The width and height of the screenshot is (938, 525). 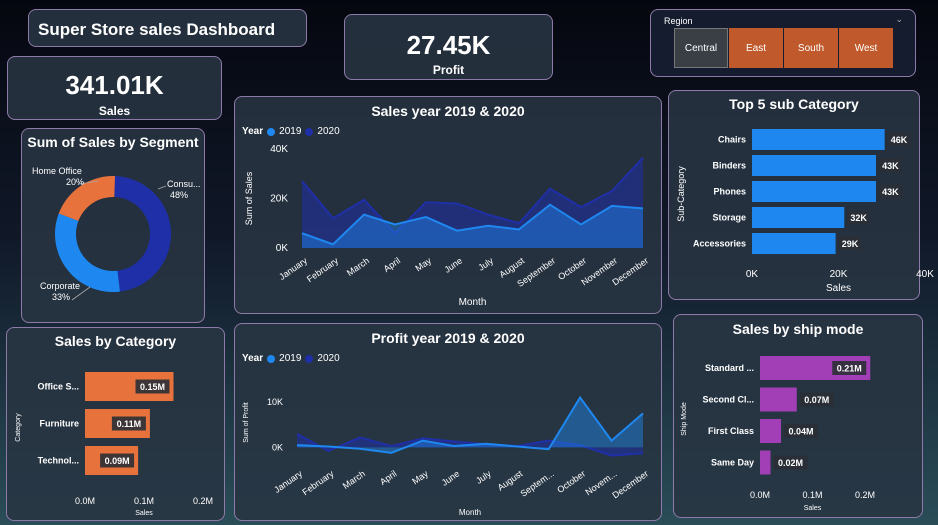 What do you see at coordinates (117, 461) in the screenshot?
I see `category-data-label: 0.09M` at bounding box center [117, 461].